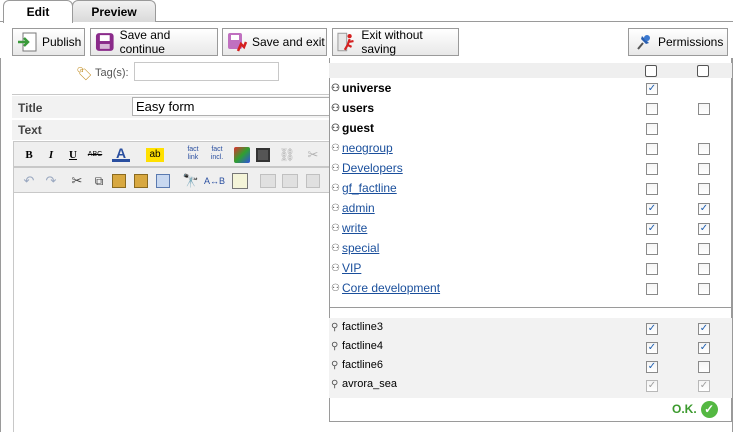 The image size is (733, 432). I want to click on link-icon: ⛓, so click(287, 155).